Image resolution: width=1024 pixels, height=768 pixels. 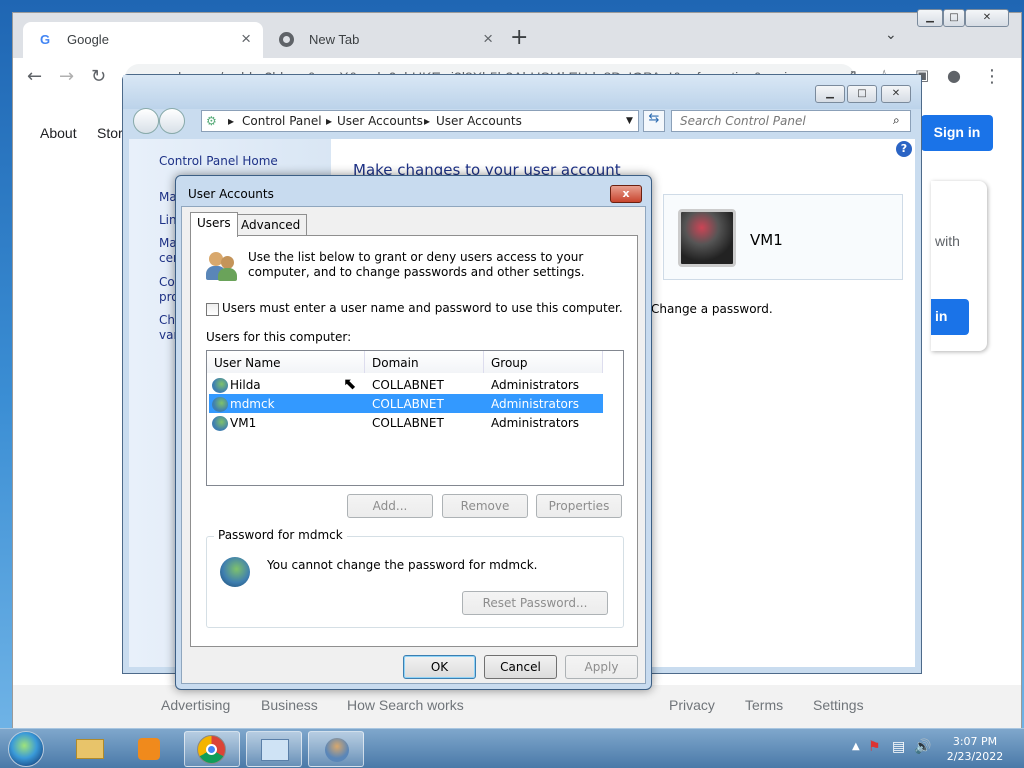 What do you see at coordinates (520, 667) in the screenshot?
I see `cancel-button: Cancel` at bounding box center [520, 667].